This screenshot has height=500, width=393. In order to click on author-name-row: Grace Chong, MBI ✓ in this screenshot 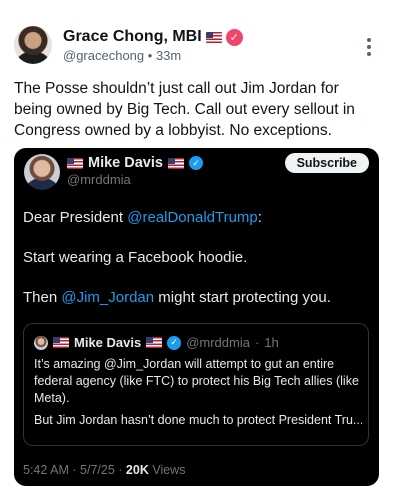, I will do `click(153, 37)`.